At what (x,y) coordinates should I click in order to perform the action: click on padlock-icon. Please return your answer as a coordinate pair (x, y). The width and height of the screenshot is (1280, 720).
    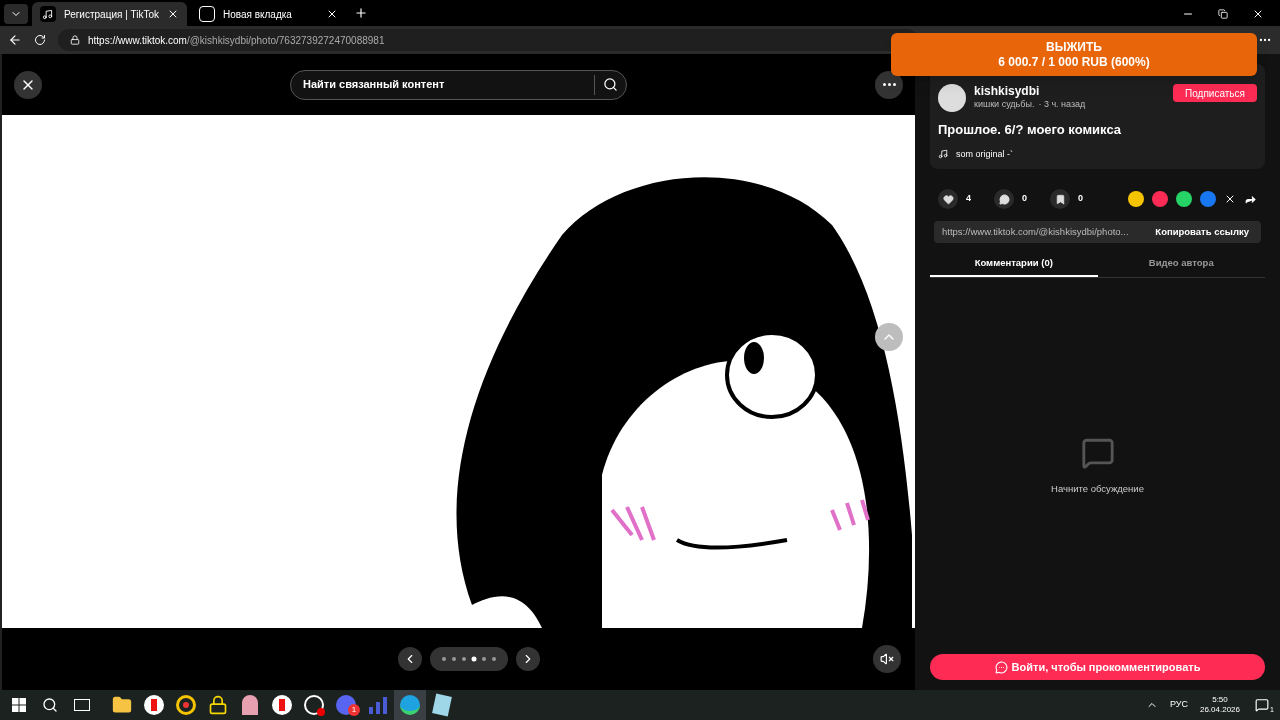
    Looking at the image, I should click on (218, 705).